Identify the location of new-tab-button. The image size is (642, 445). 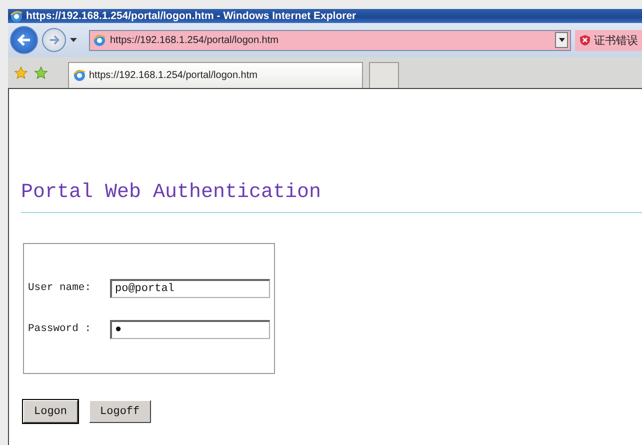
(384, 75).